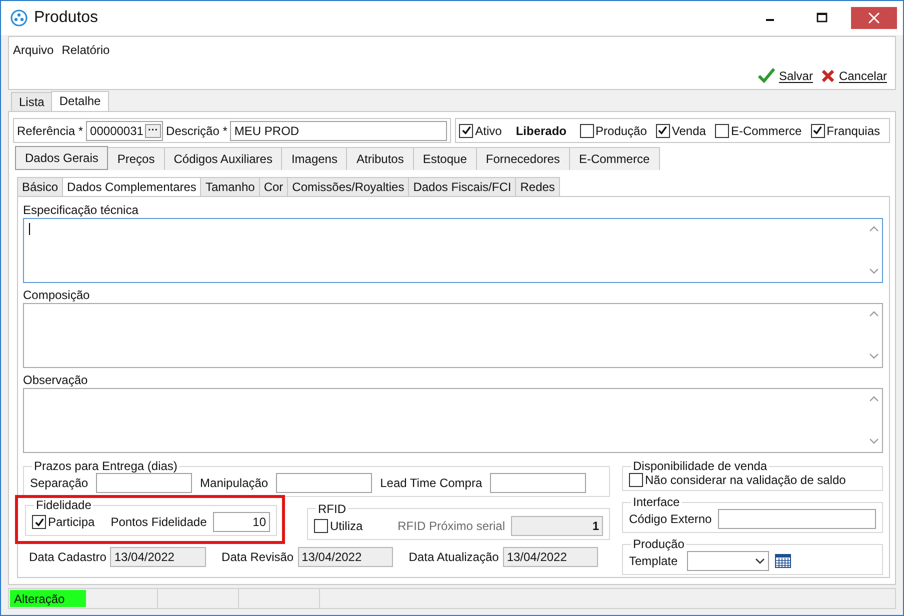 This screenshot has width=904, height=616. Describe the element at coordinates (656, 502) in the screenshot. I see `group-title: Interface` at that location.